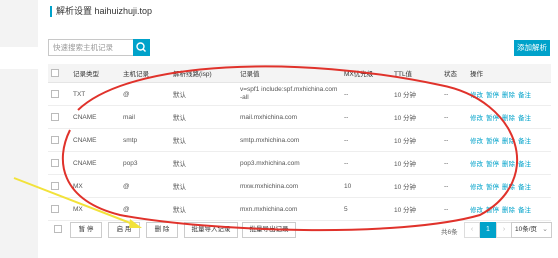 Image resolution: width=558 pixels, height=258 pixels. Describe the element at coordinates (526, 229) in the screenshot. I see `page-size-value: 10条/页` at that location.